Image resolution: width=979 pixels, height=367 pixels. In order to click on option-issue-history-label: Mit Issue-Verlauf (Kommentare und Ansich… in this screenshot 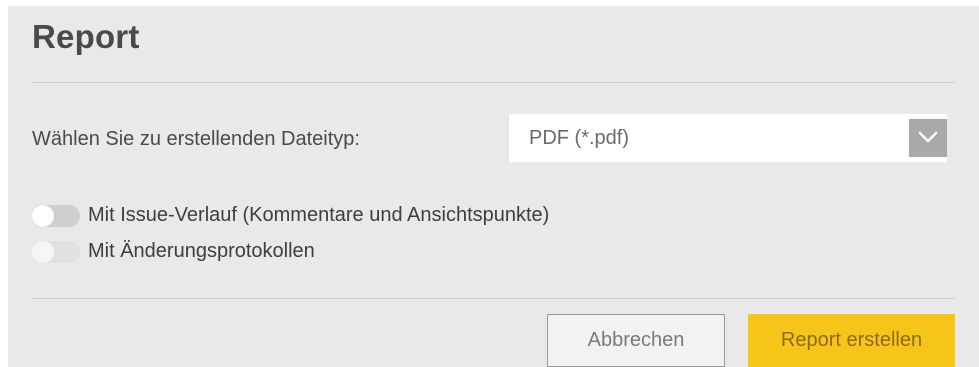, I will do `click(319, 215)`.